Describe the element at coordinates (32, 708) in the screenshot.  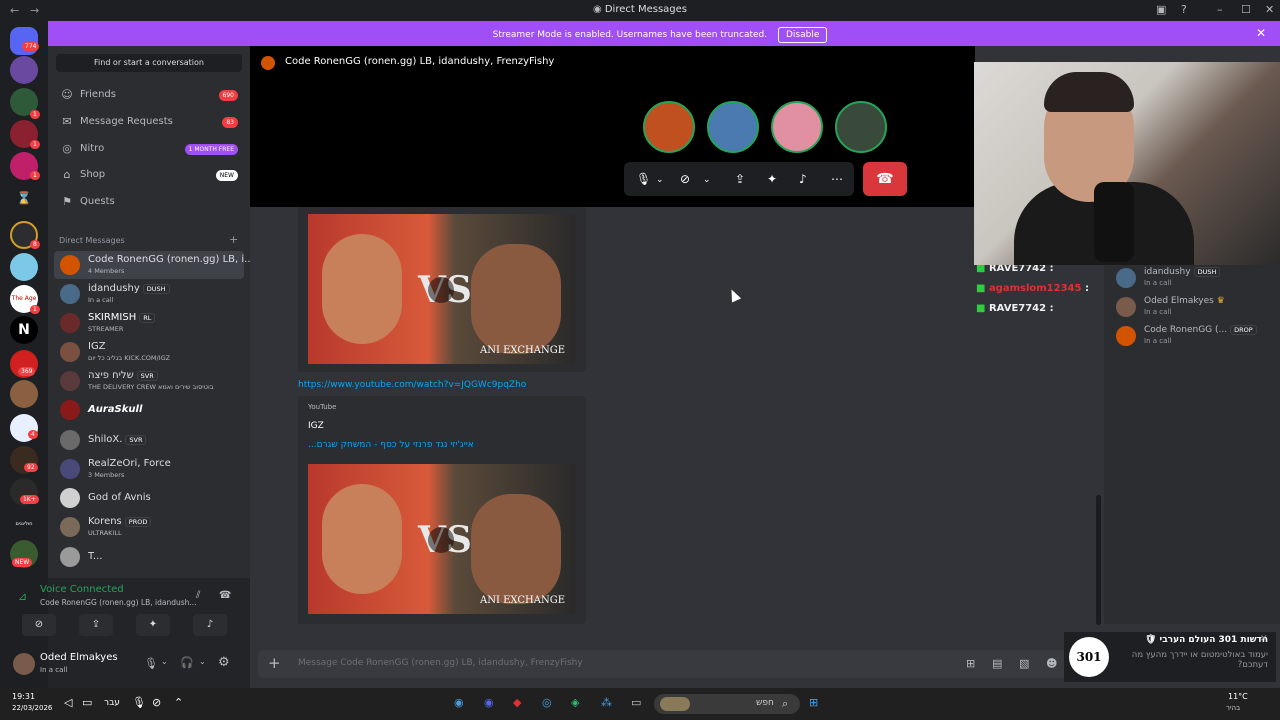
I see `clock-date: 22/03/2026` at that location.